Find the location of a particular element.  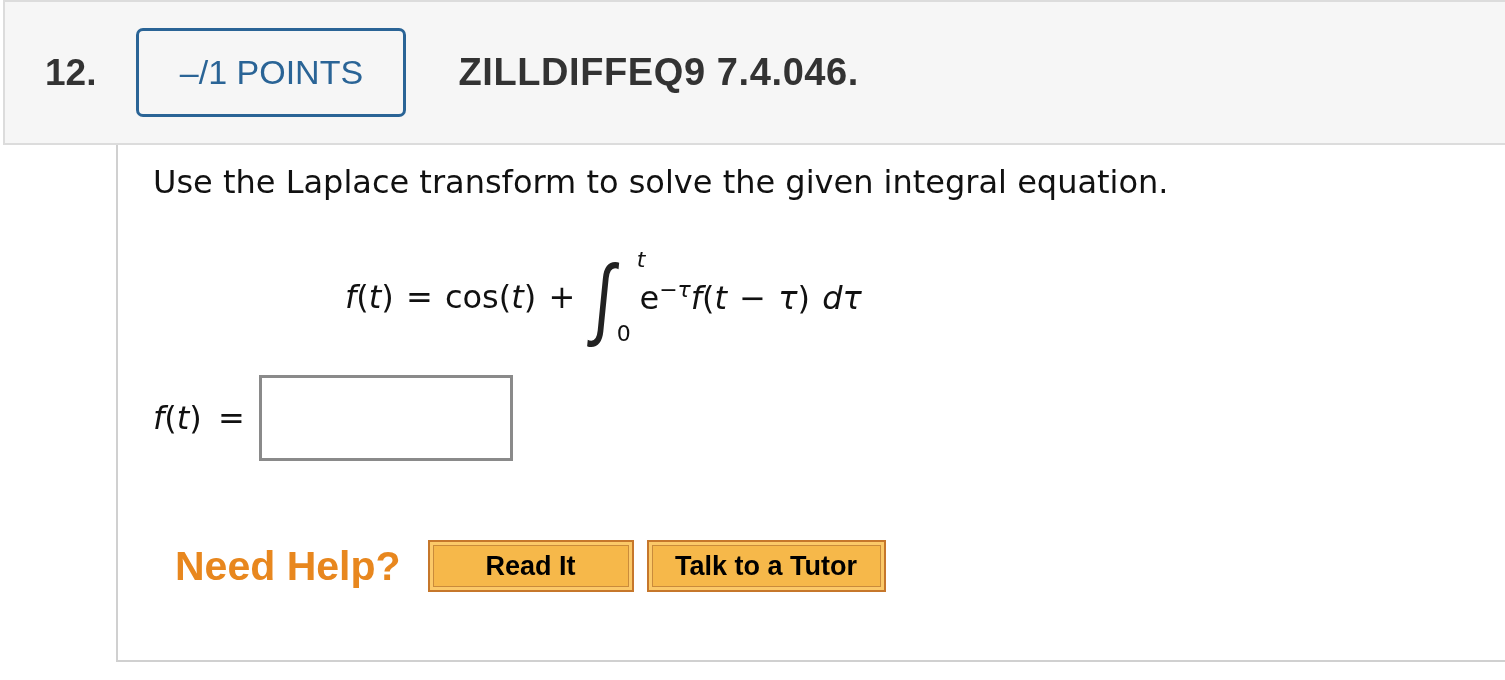

equation-left-side: f(t) = cos(t) + is located at coordinates (460, 297).